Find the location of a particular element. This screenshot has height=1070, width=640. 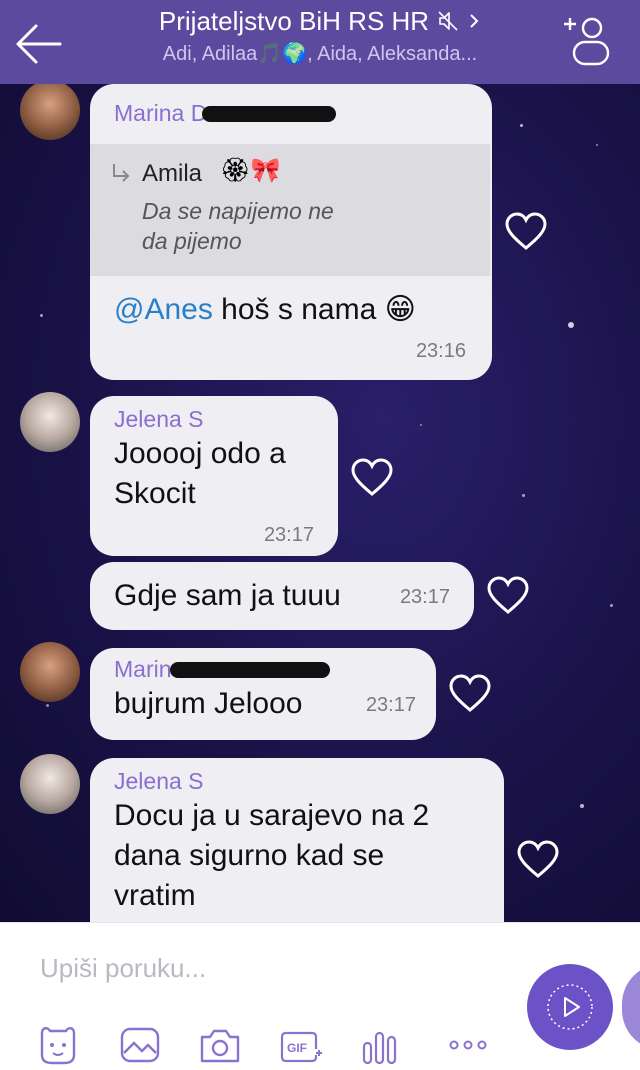

message-line: Docu ja u sarajevo na 2 is located at coordinates (272, 815).